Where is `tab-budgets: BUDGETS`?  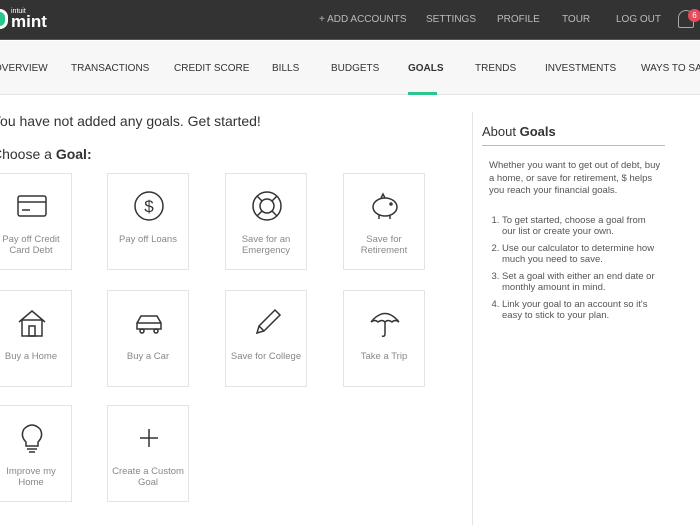
tab-budgets: BUDGETS is located at coordinates (355, 68).